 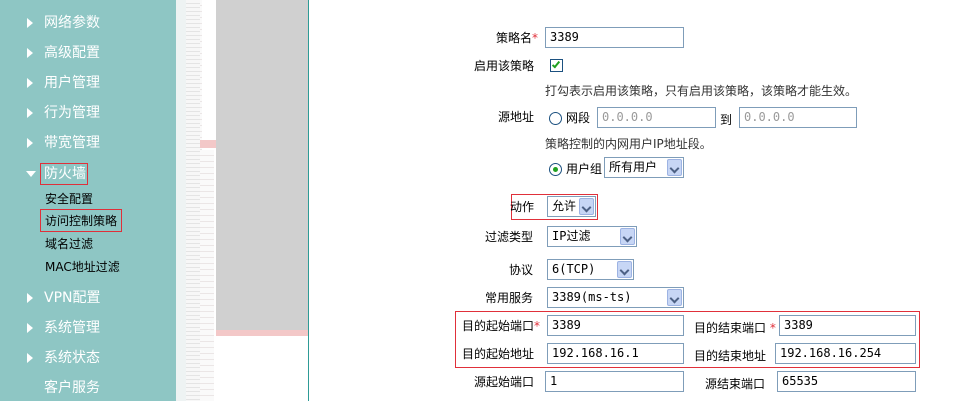 I want to click on frame-texture, so click(x=193, y=200).